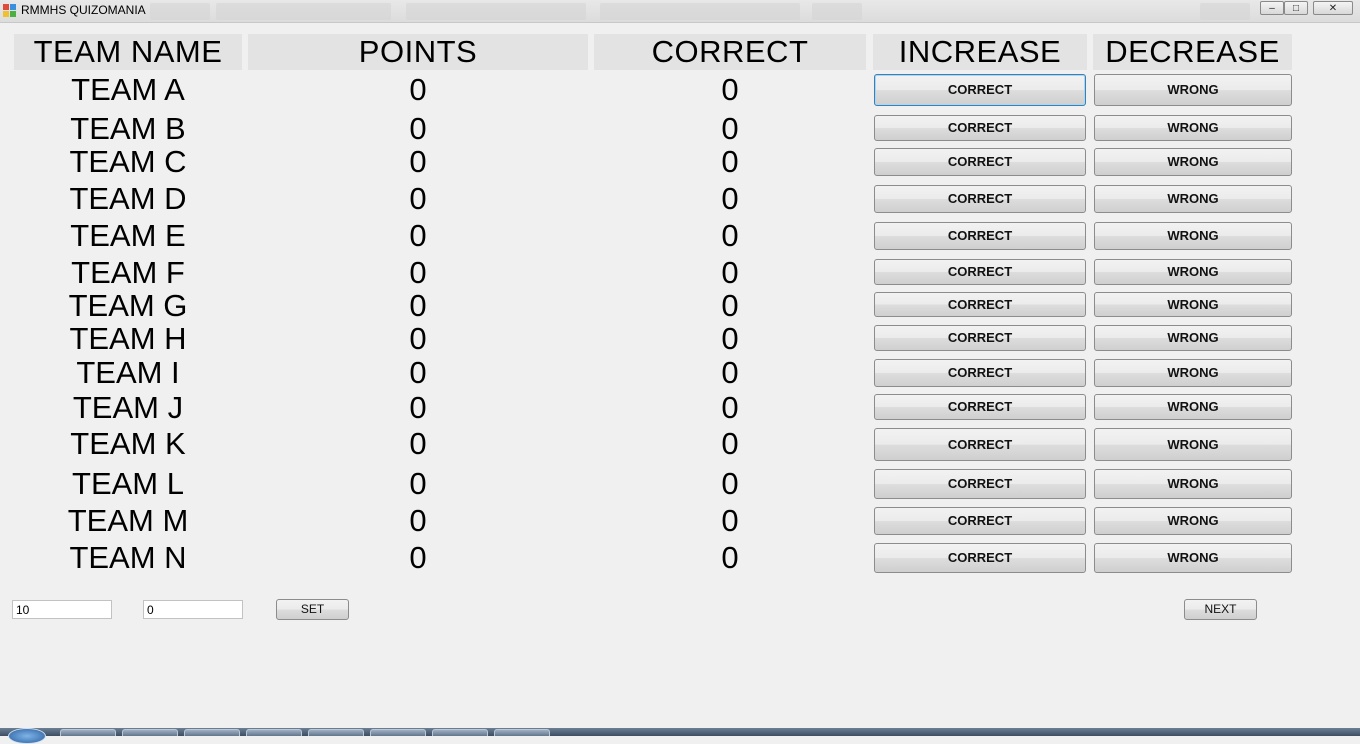  Describe the element at coordinates (128, 338) in the screenshot. I see `team-name: TEAM H` at that location.